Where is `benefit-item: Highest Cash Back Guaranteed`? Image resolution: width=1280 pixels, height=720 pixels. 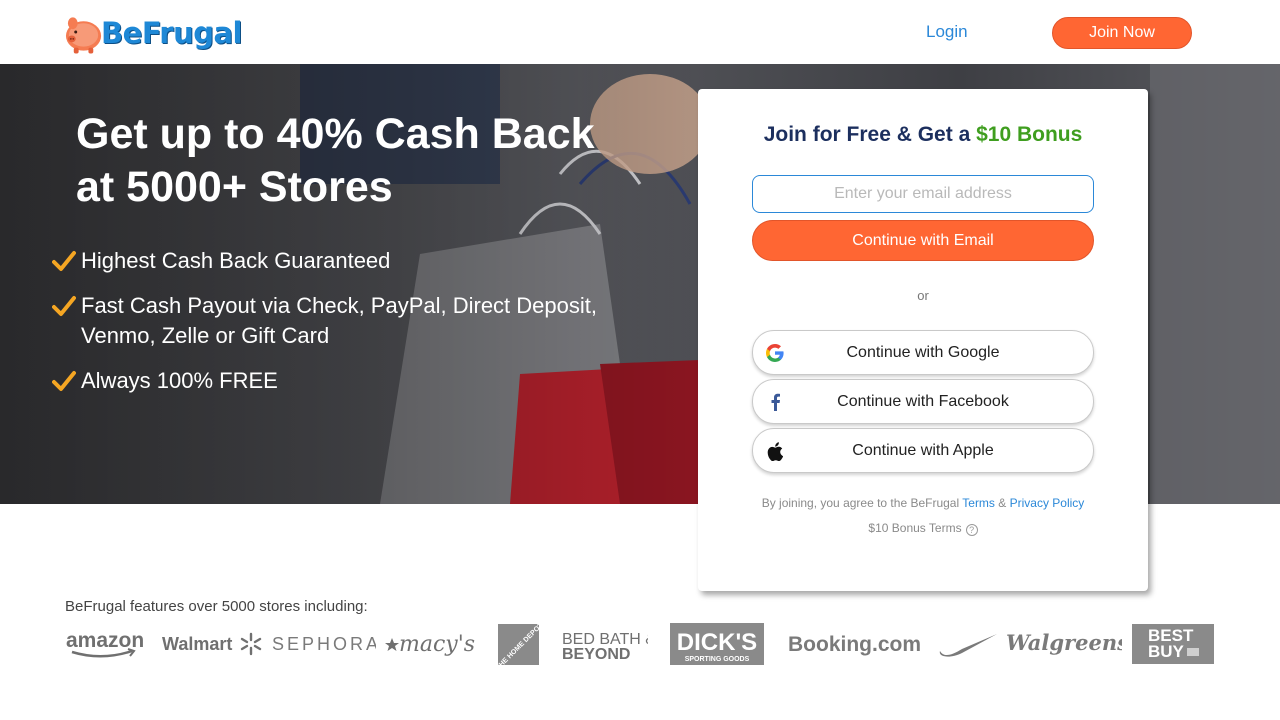
benefit-item: Highest Cash Back Guaranteed is located at coordinates (342, 261).